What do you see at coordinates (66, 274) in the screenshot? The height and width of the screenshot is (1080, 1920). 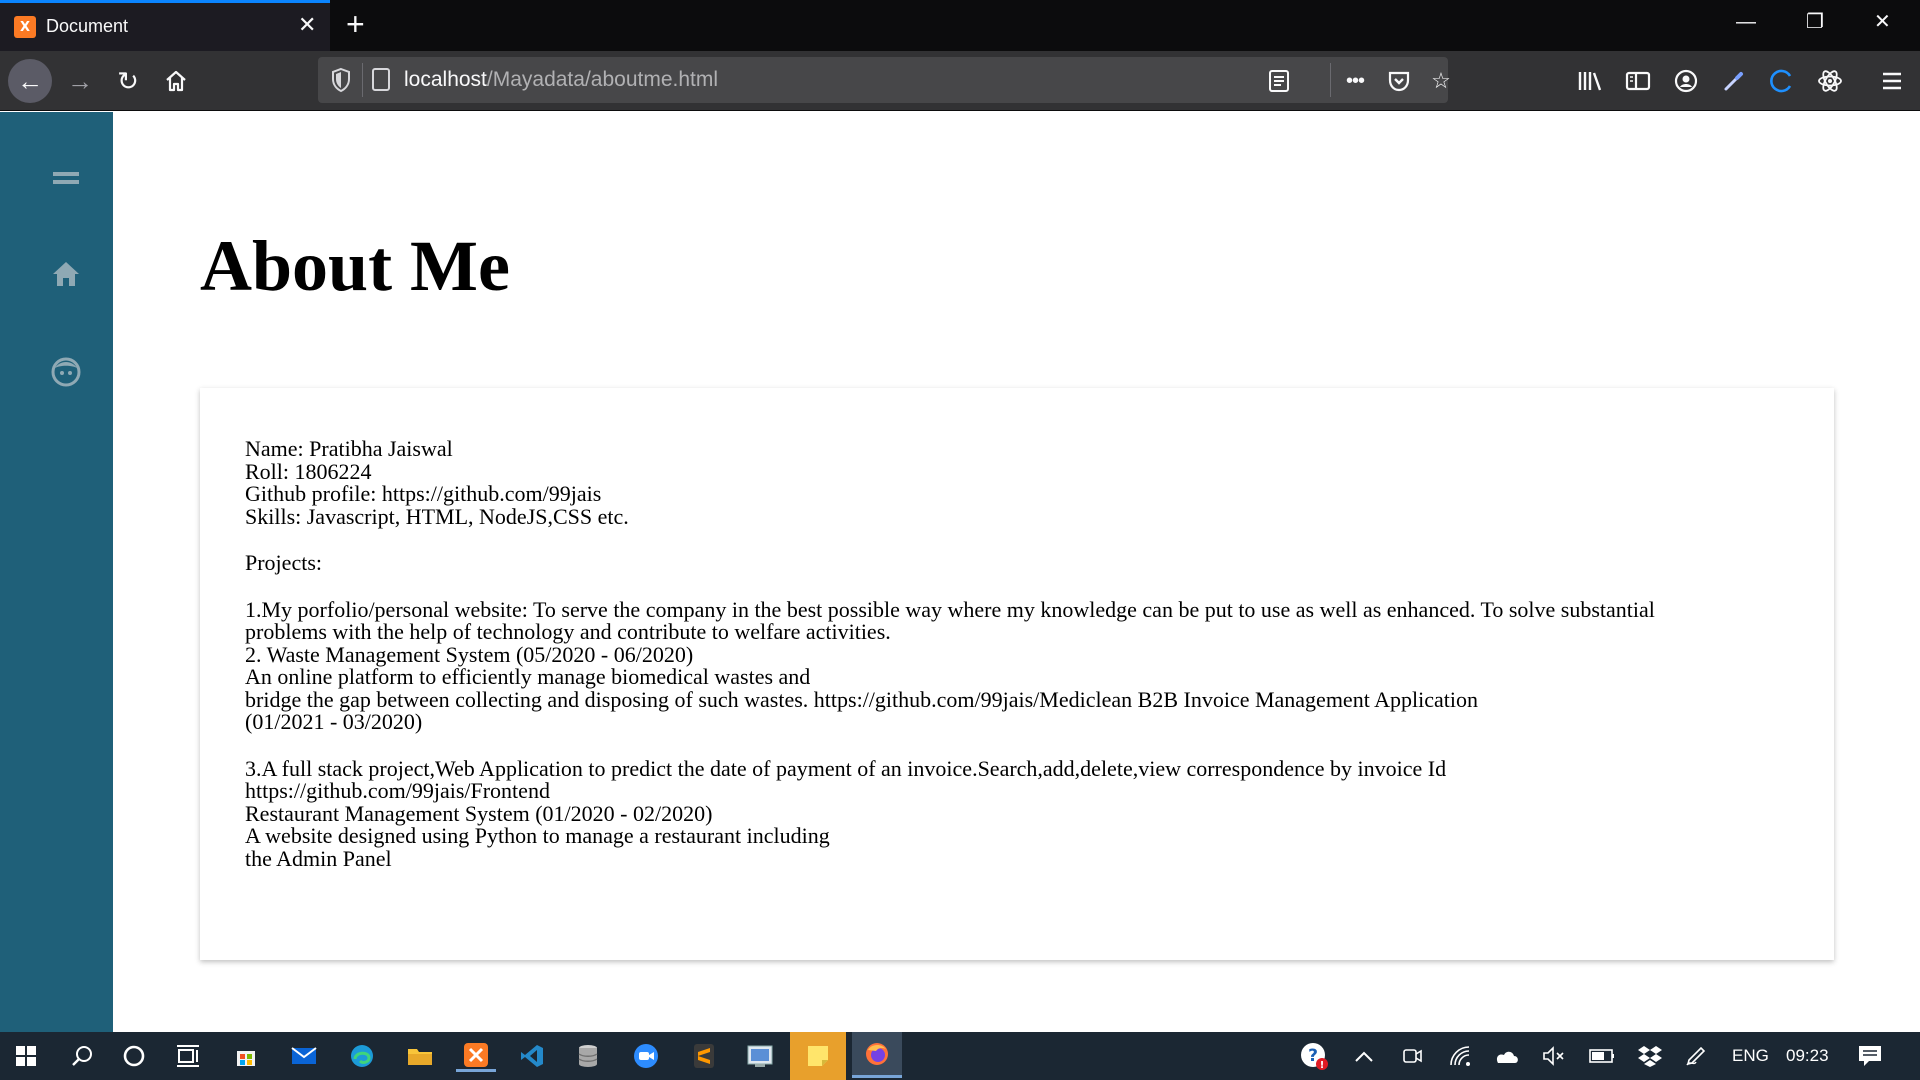 I see `home-icon` at bounding box center [66, 274].